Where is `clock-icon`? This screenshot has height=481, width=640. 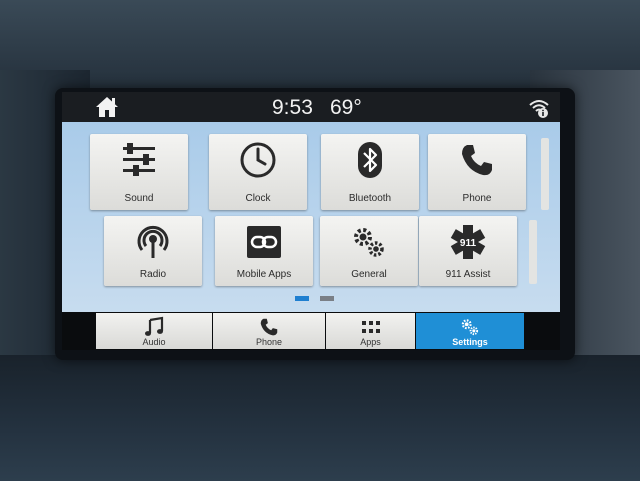
clock-icon is located at coordinates (258, 160).